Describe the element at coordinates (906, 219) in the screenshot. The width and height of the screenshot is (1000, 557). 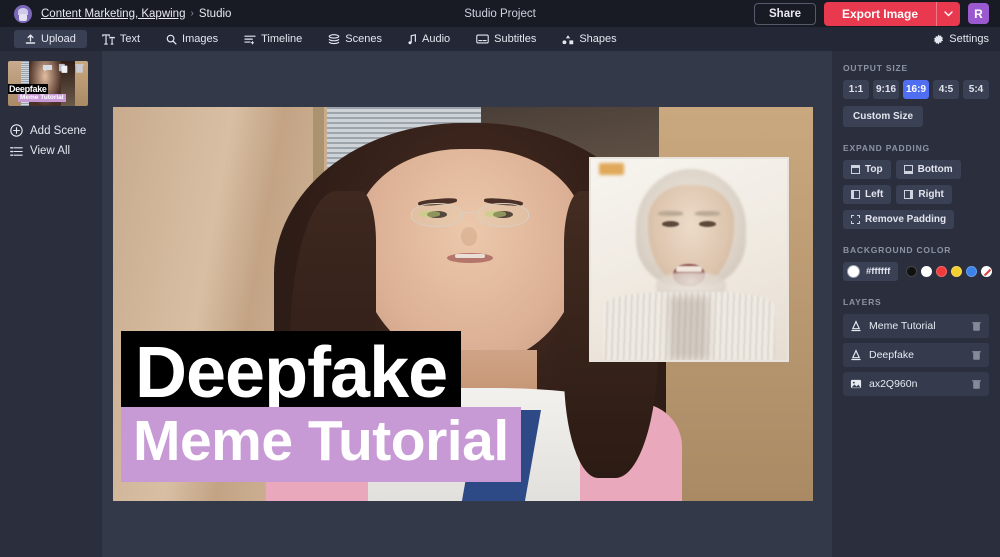
I see `remove-padding-label: Remove Padding` at that location.